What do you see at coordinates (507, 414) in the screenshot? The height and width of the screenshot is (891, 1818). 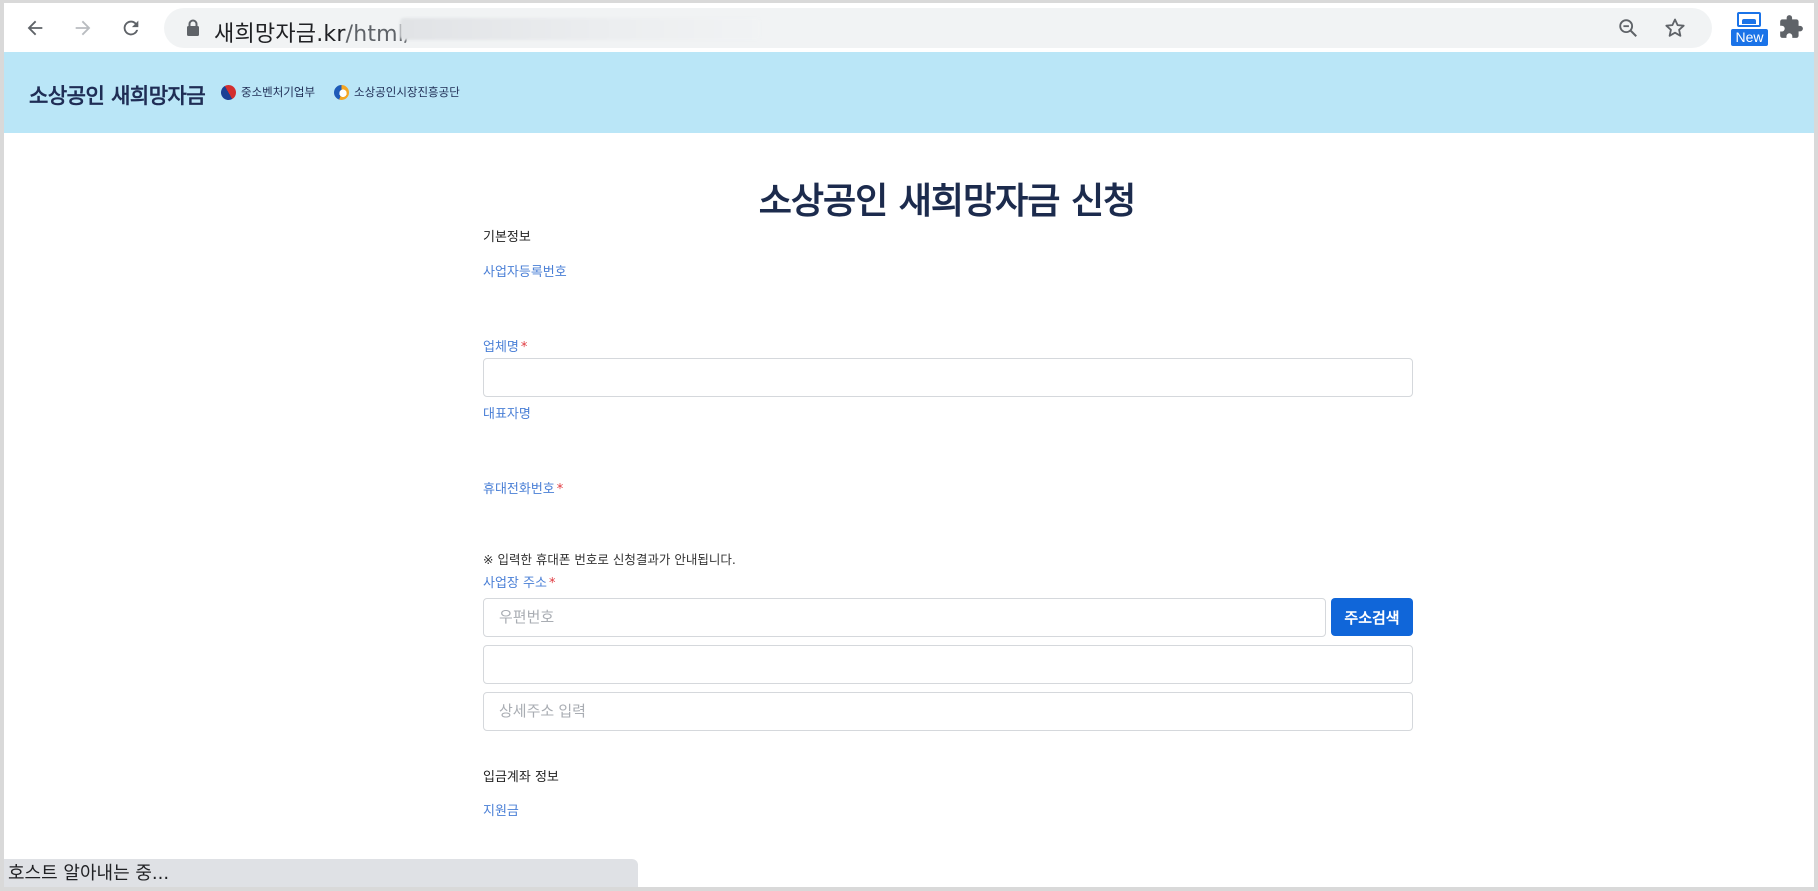 I see `representative-label: 대표자명` at bounding box center [507, 414].